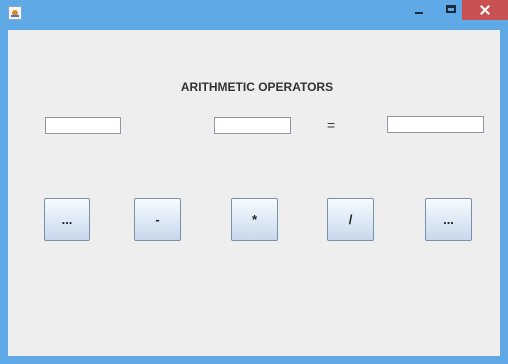 The width and height of the screenshot is (508, 364). I want to click on multiply-button: *, so click(254, 219).